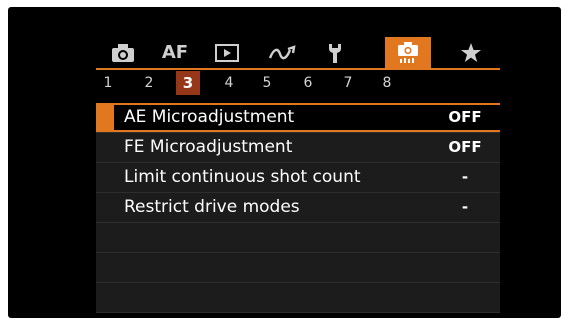 This screenshot has height=326, width=571. I want to click on tab-shooting, so click(123, 52).